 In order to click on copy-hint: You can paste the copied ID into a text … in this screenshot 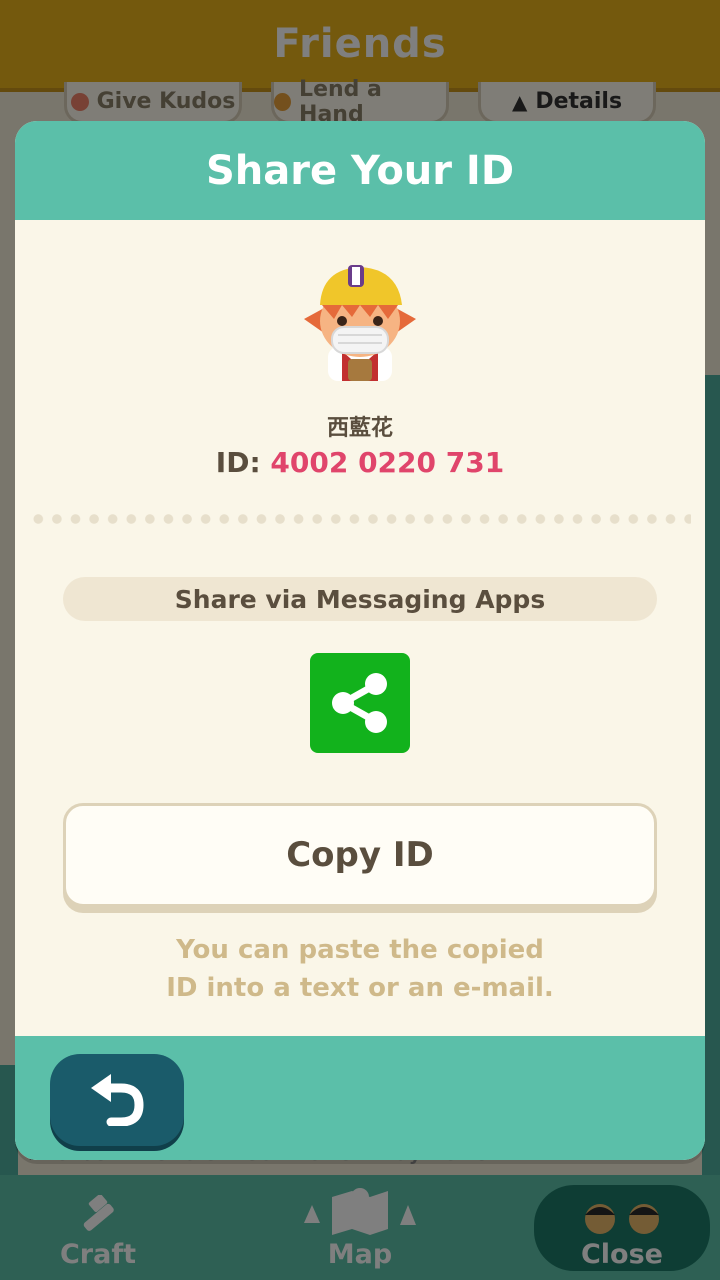, I will do `click(360, 969)`.